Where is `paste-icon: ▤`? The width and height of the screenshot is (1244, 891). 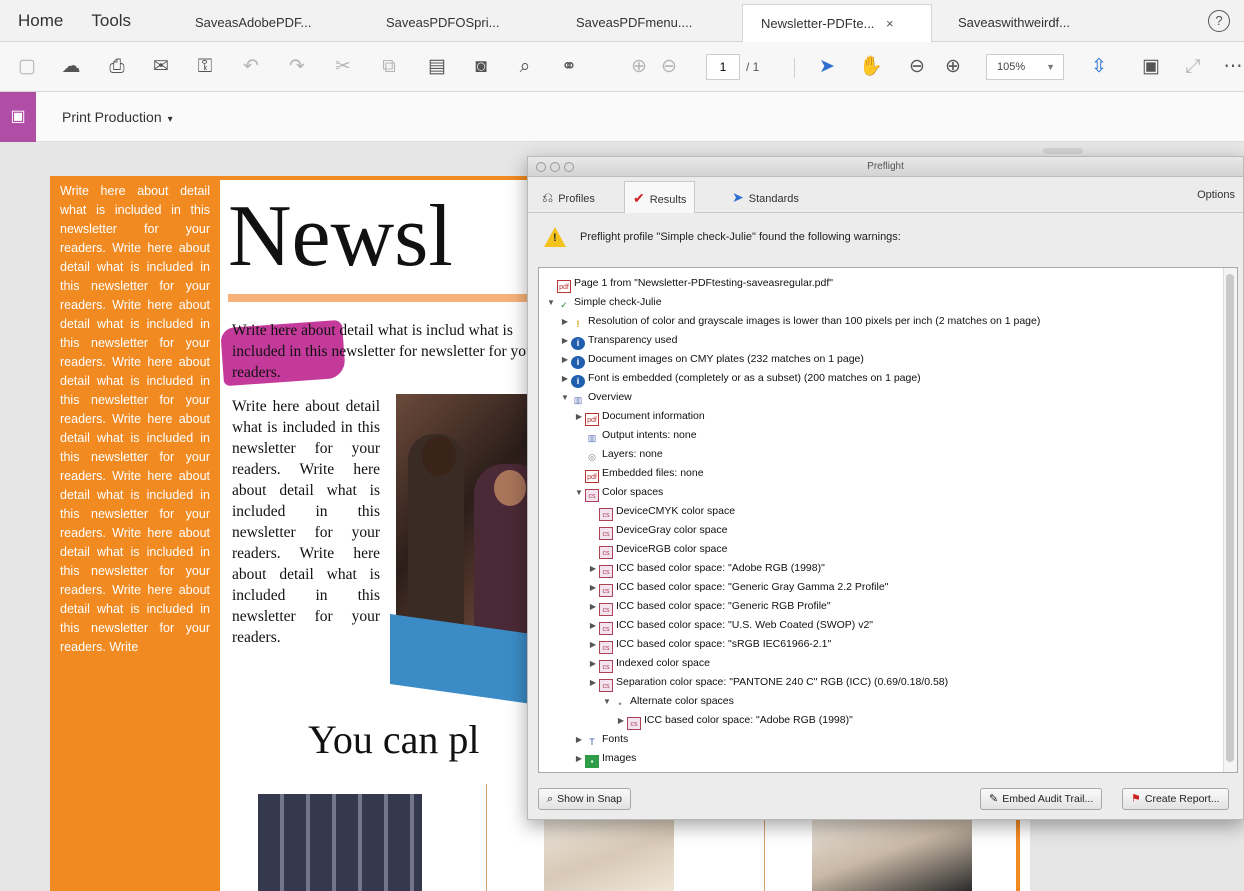
paste-icon: ▤ is located at coordinates (437, 67).